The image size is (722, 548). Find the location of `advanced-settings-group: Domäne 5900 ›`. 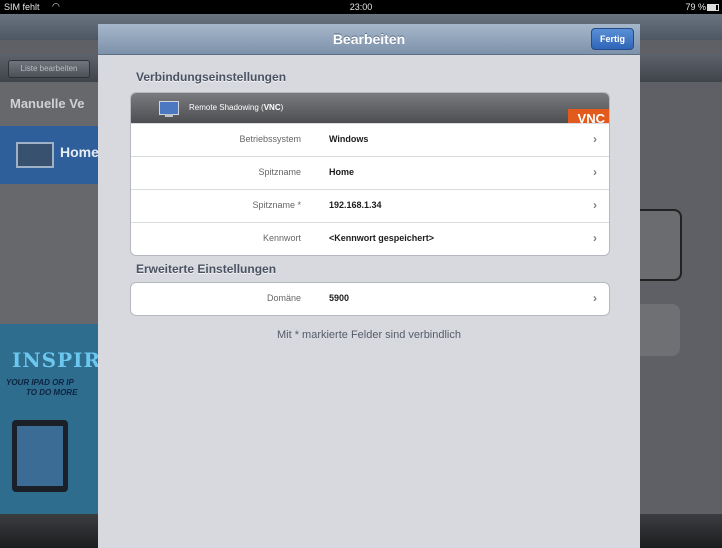

advanced-settings-group: Domäne 5900 › is located at coordinates (370, 299).